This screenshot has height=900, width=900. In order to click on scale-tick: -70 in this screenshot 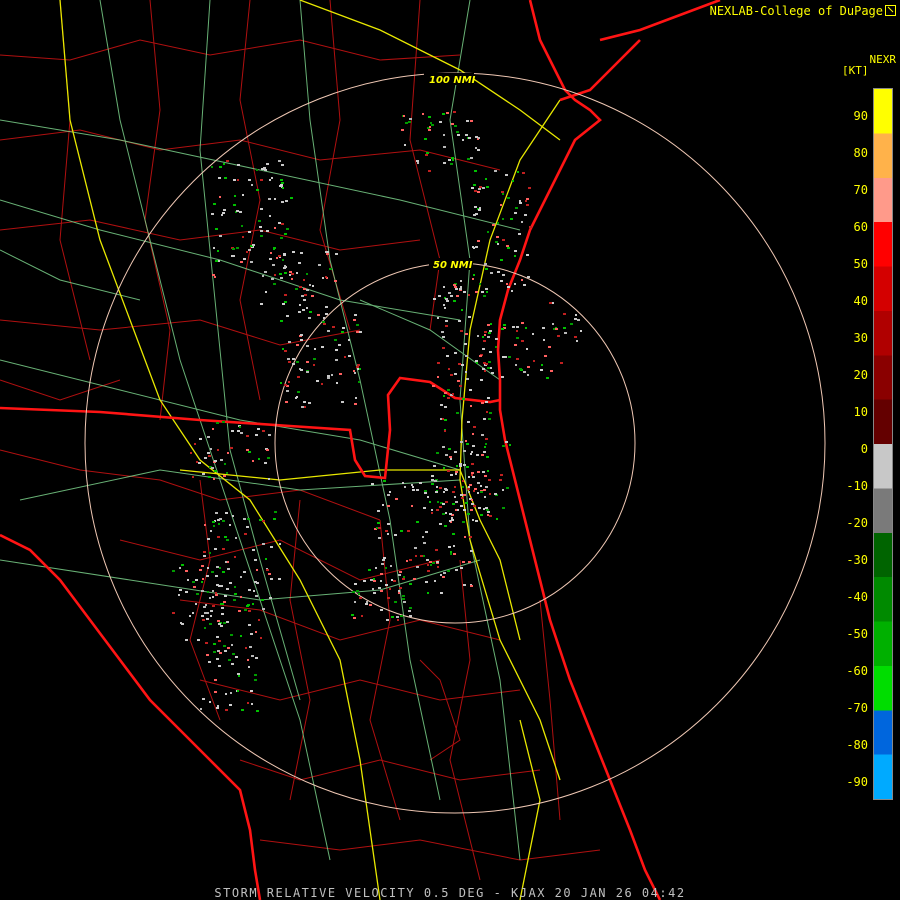, I will do `click(857, 708)`.